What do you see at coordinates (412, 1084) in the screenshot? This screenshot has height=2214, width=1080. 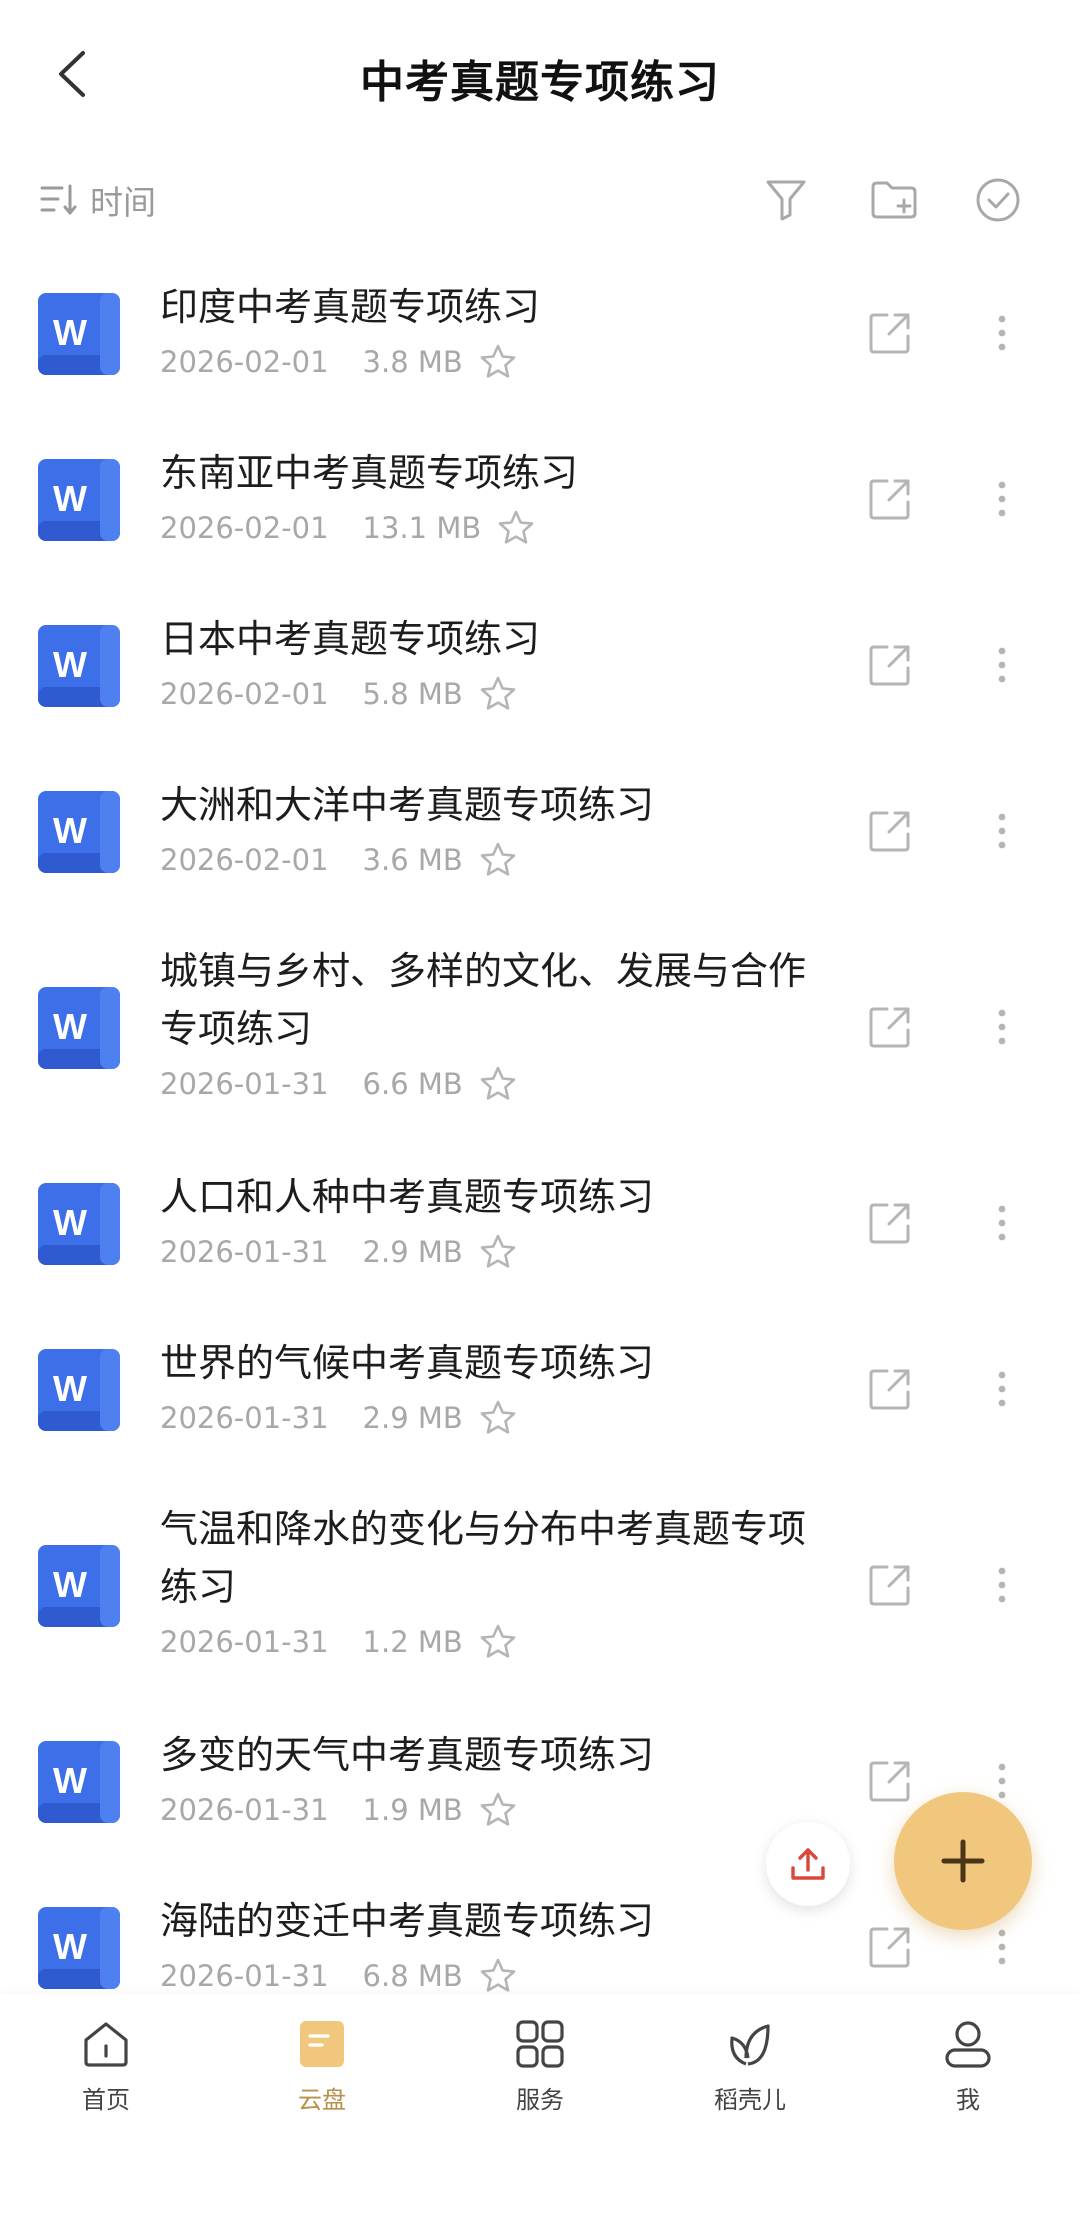 I see `file-size: 6.6 MB` at bounding box center [412, 1084].